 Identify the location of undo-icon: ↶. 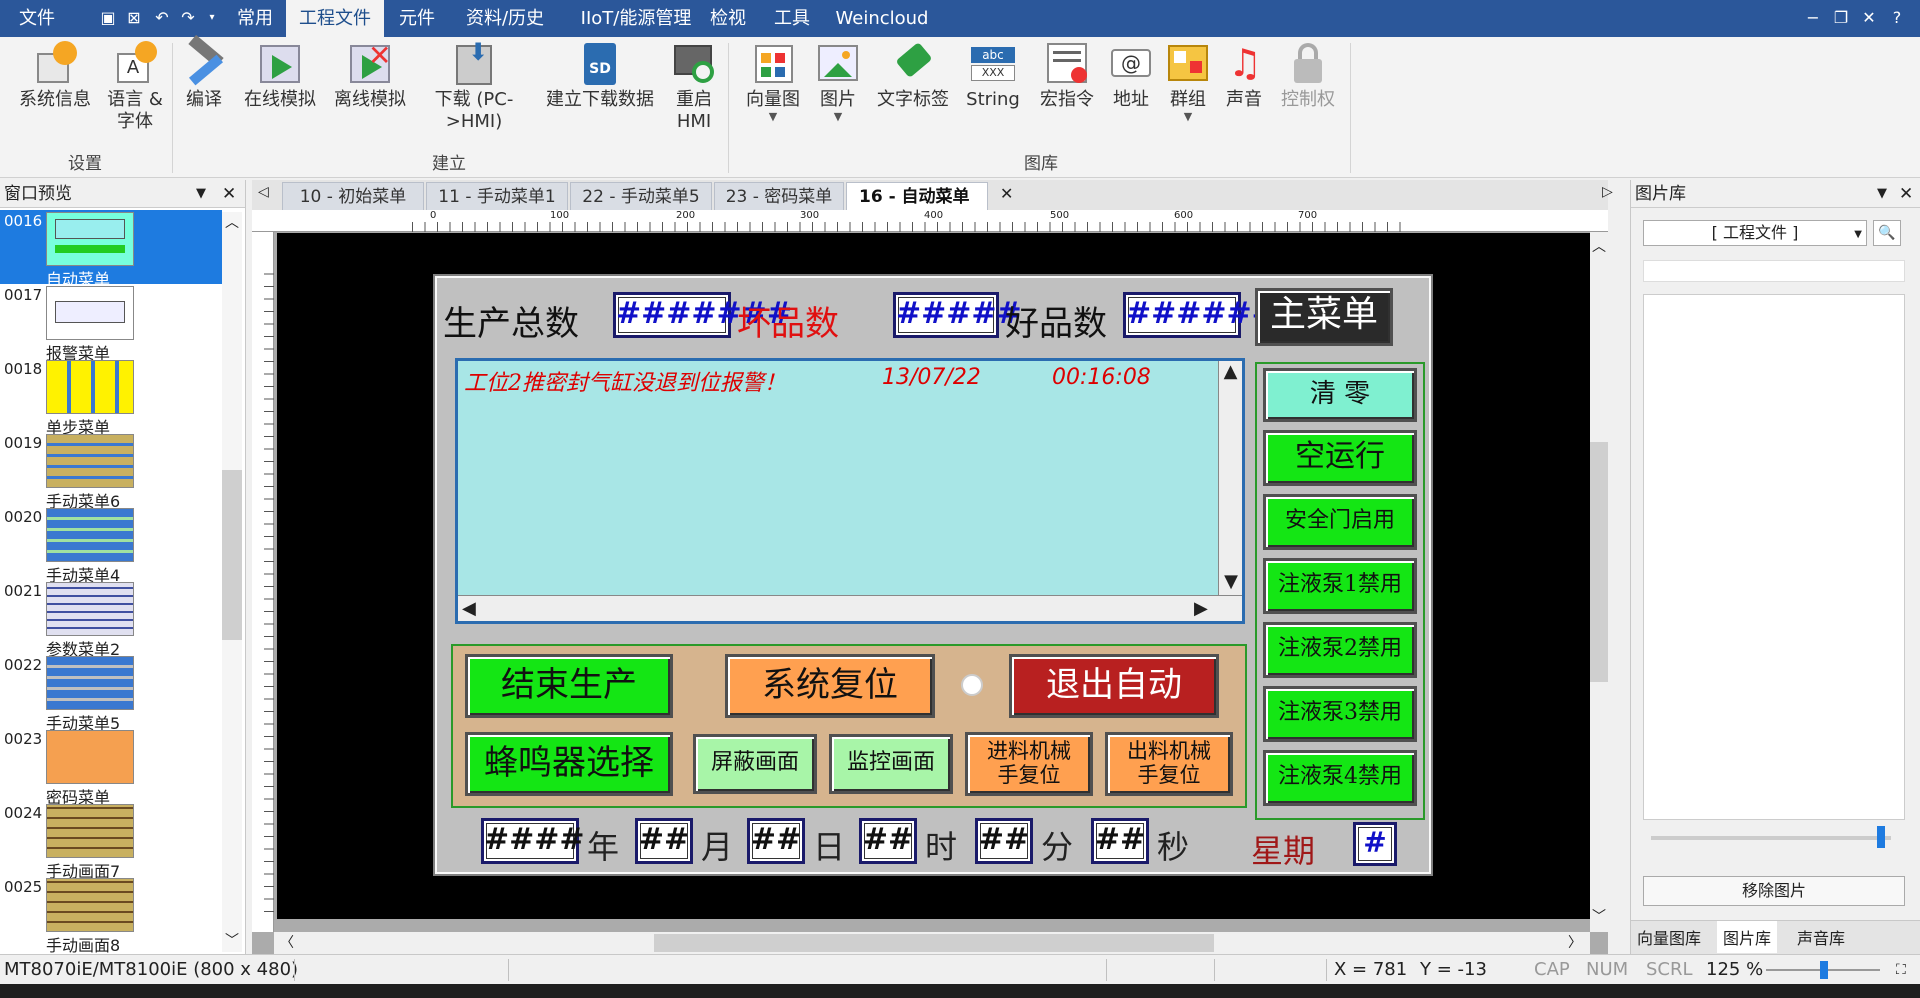
(162, 18).